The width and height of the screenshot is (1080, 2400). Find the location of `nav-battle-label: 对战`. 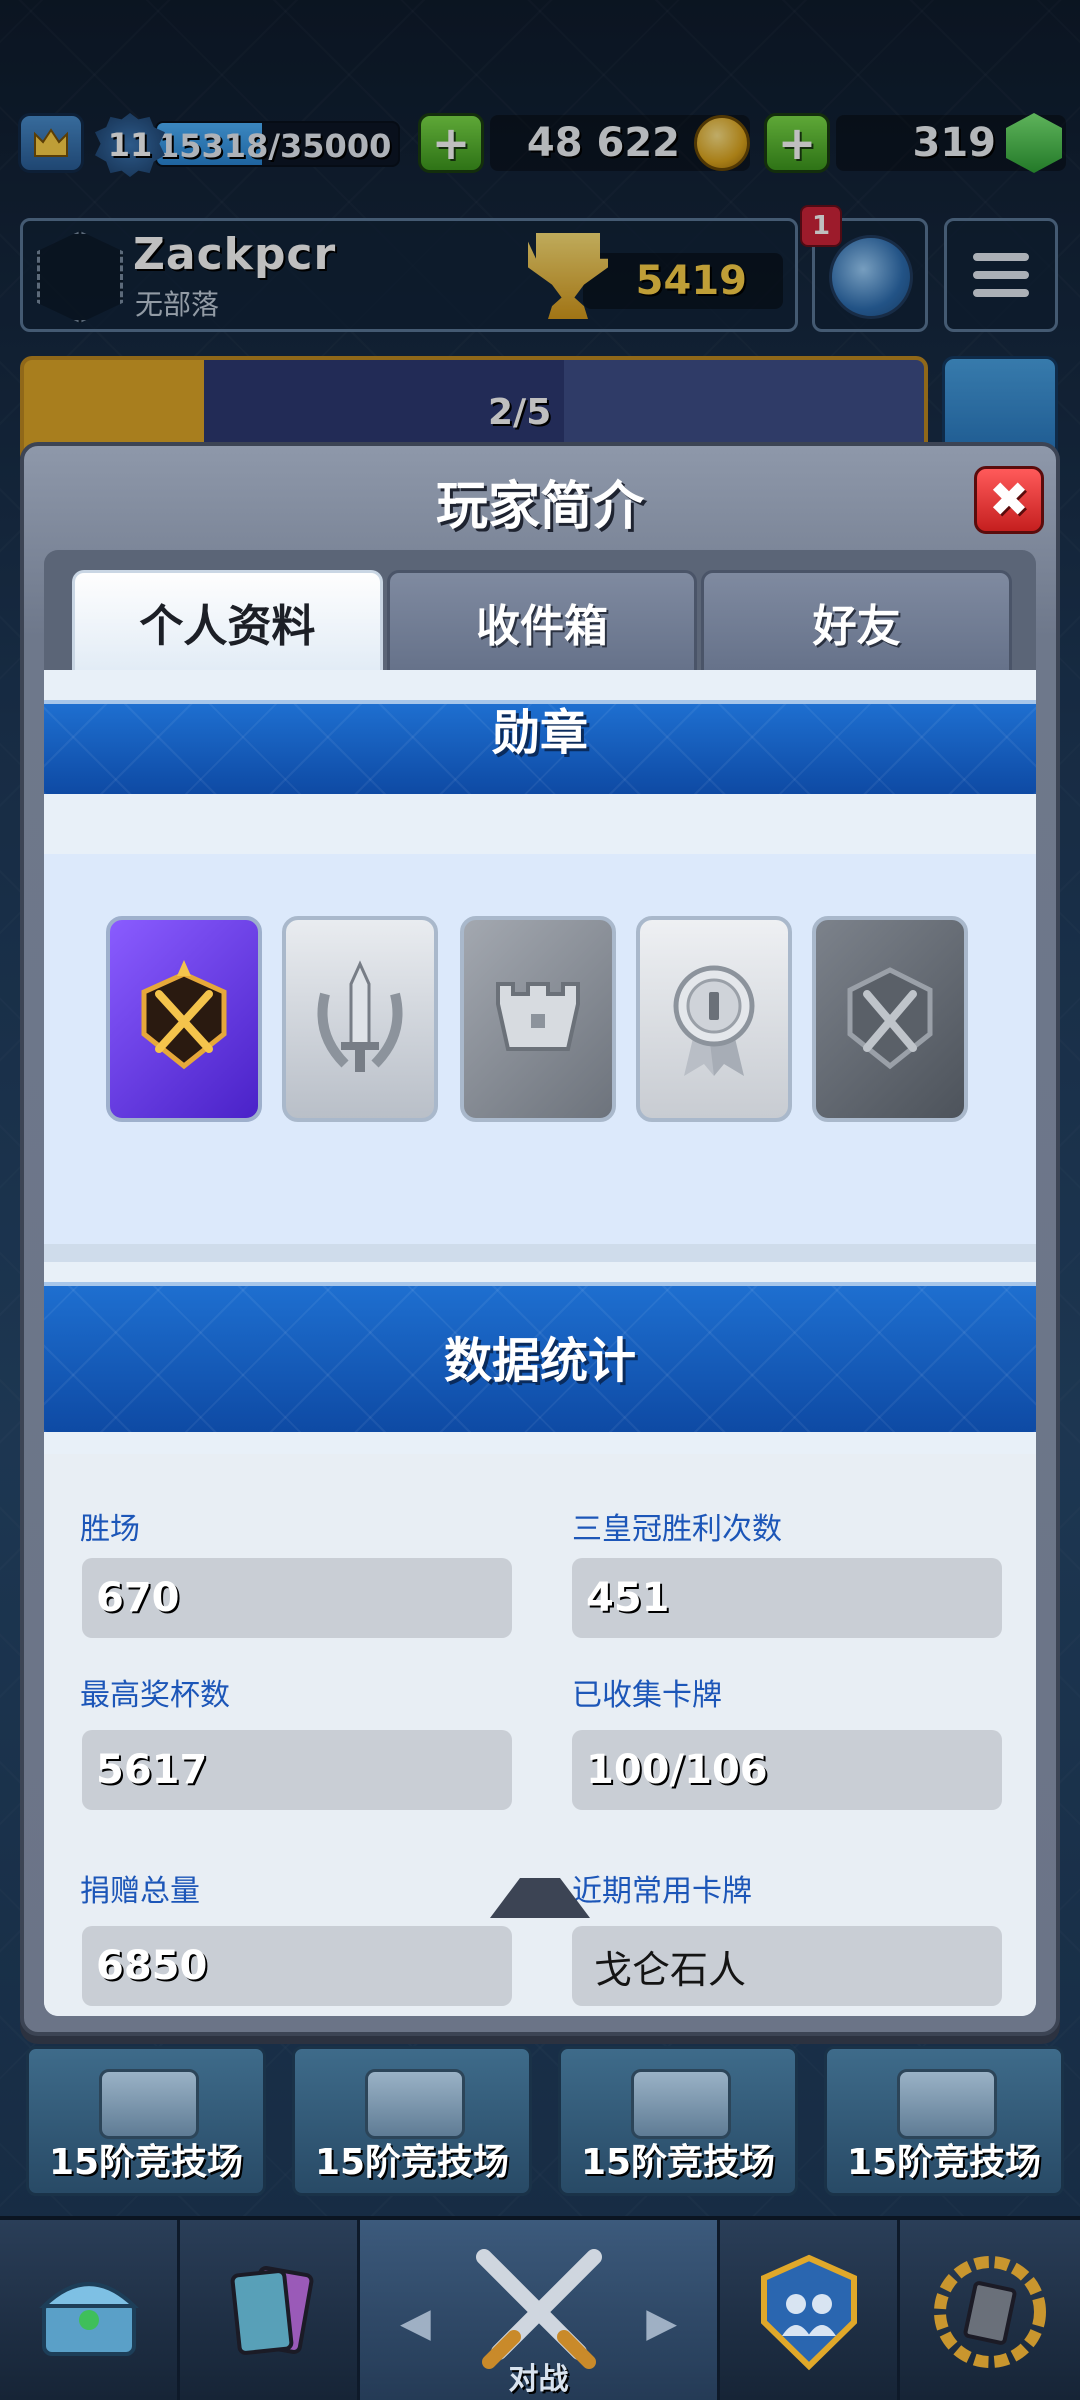

nav-battle-label: 对战 is located at coordinates (538, 2379).